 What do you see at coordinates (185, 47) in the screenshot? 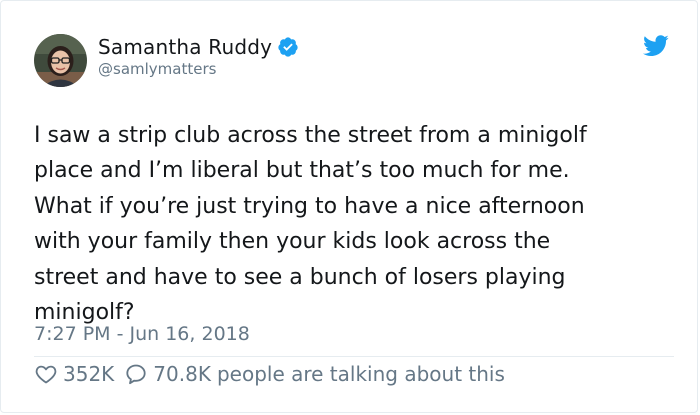
I see `author-display-name: Samantha Ruddy` at bounding box center [185, 47].